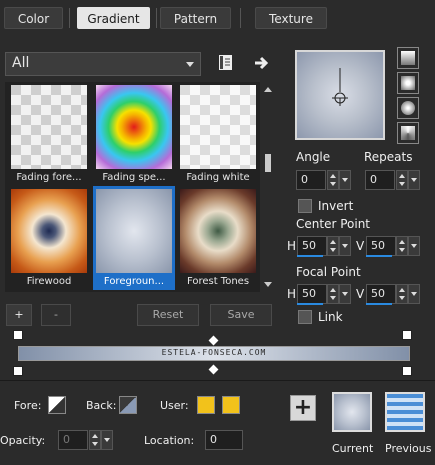 The height and width of the screenshot is (465, 435). What do you see at coordinates (303, 408) in the screenshot?
I see `add-to-swatches-button: +` at bounding box center [303, 408].